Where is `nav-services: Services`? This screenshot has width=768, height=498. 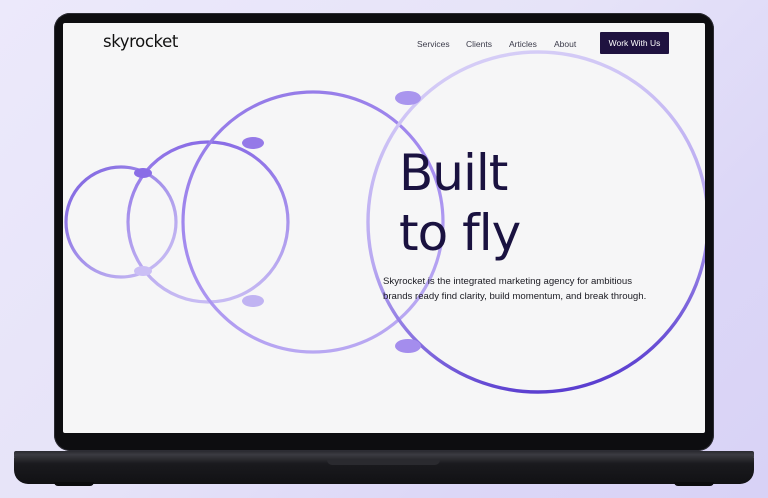
nav-services: Services is located at coordinates (433, 44).